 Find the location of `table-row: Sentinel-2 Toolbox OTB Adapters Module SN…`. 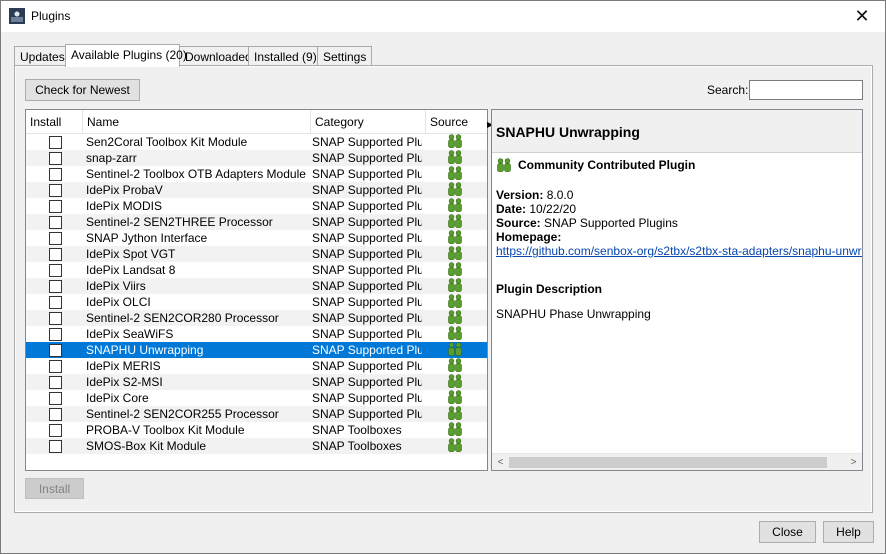

table-row: Sentinel-2 Toolbox OTB Adapters Module SN… is located at coordinates (256, 174).